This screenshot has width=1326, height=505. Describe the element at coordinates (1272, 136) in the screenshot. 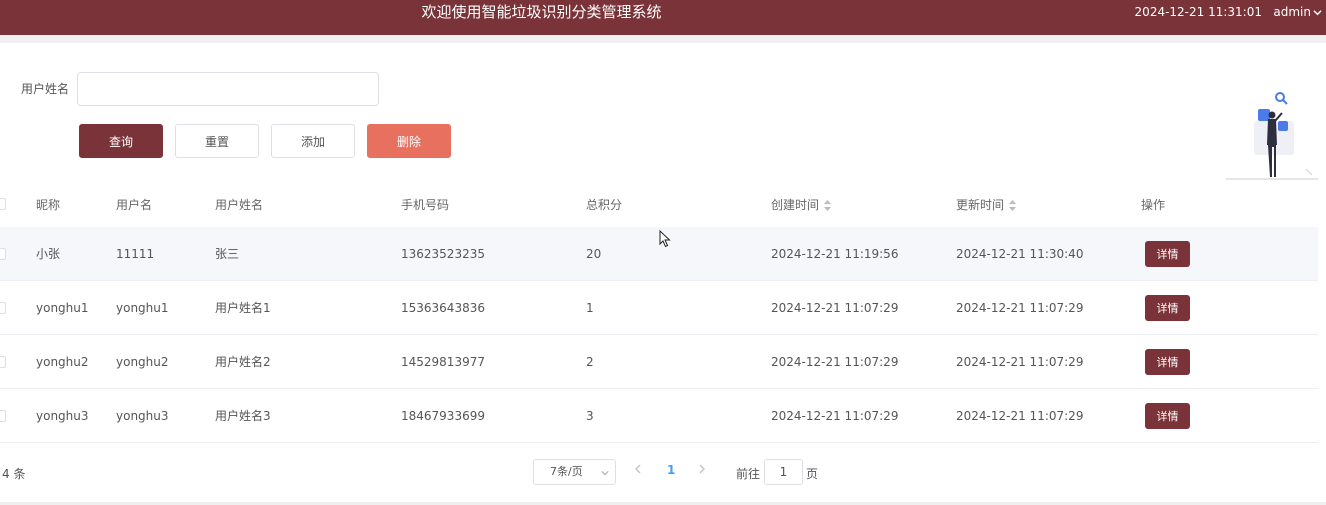

I see `search-illustration-icon` at that location.